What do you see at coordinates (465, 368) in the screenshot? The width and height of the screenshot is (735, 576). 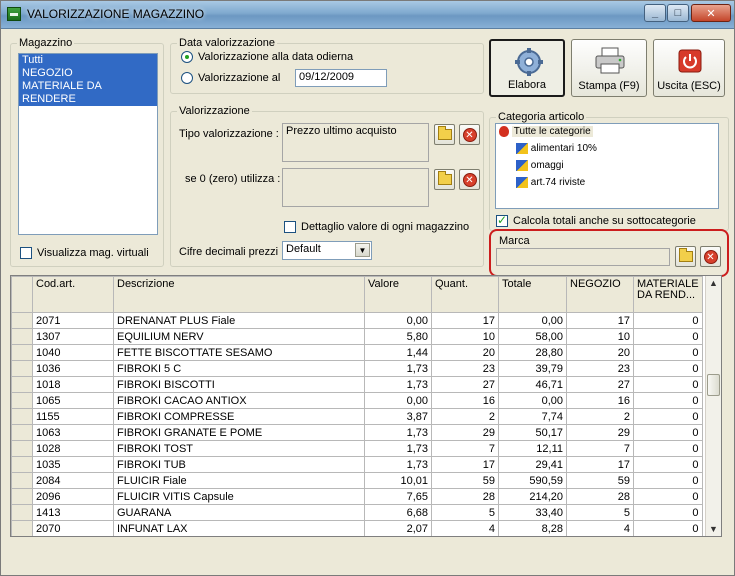 I see `table-cell: 23` at bounding box center [465, 368].